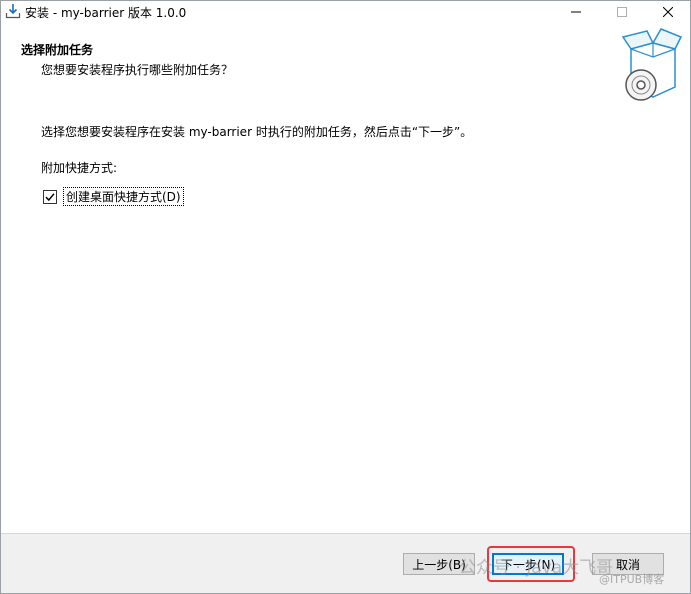  What do you see at coordinates (13, 11) in the screenshot?
I see `installer-app-icon` at bounding box center [13, 11].